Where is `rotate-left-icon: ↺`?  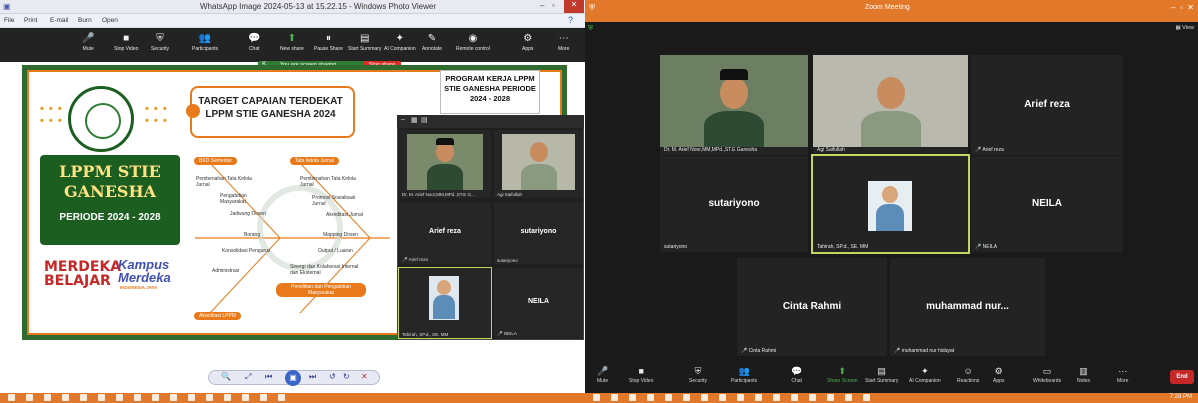 rotate-left-icon: ↺ is located at coordinates (332, 376).